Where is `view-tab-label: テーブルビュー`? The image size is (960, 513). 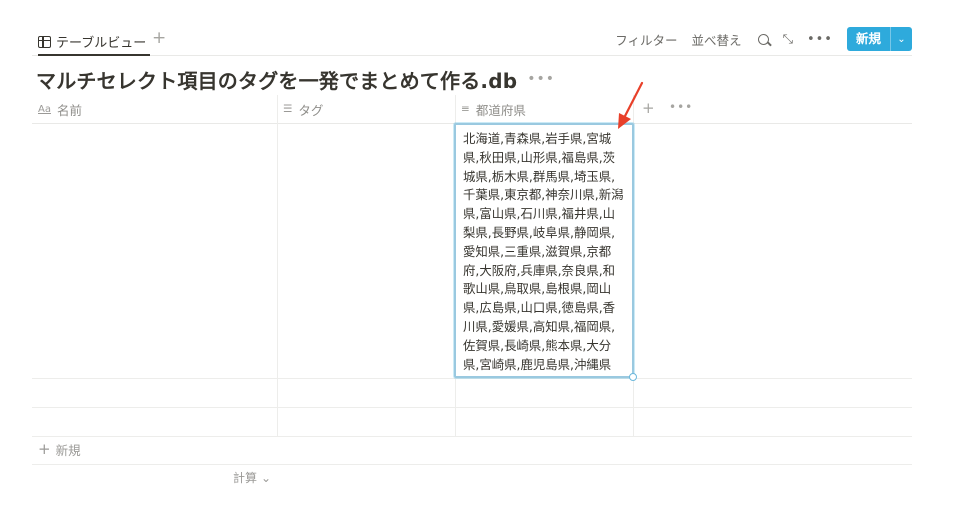 view-tab-label: テーブルビュー is located at coordinates (101, 43).